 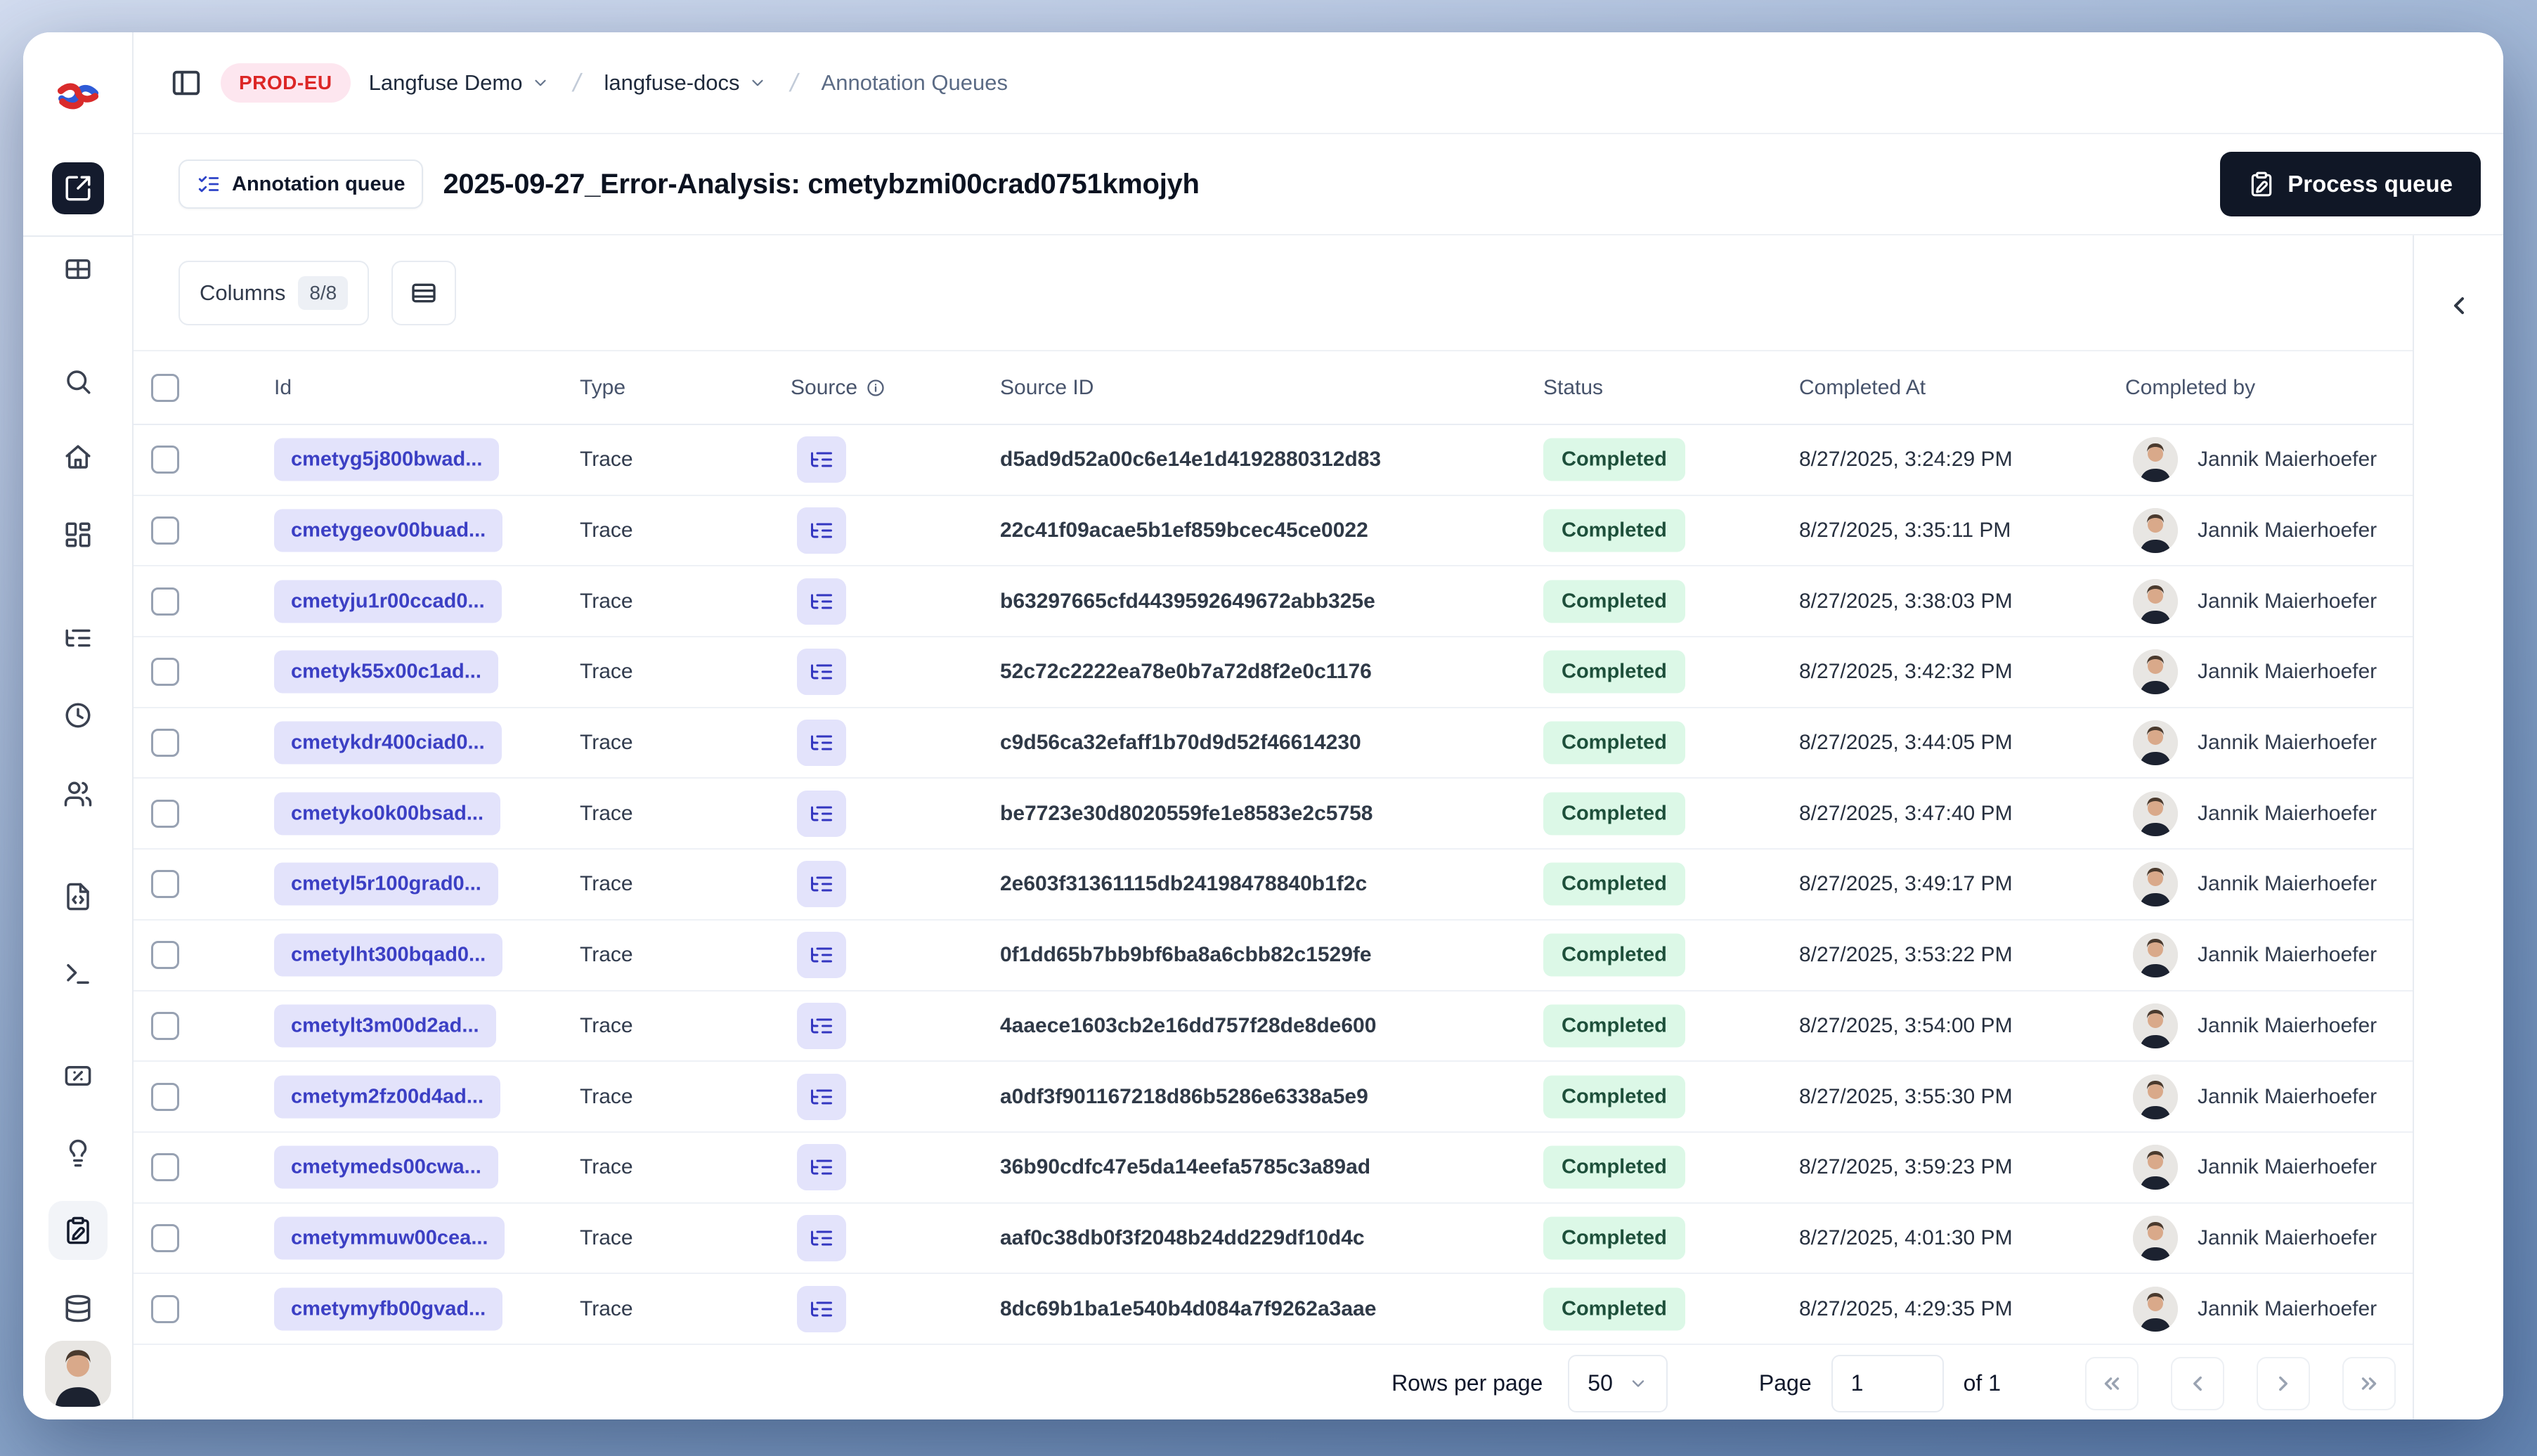 What do you see at coordinates (1888, 1383) in the screenshot?
I see `page-number-input` at bounding box center [1888, 1383].